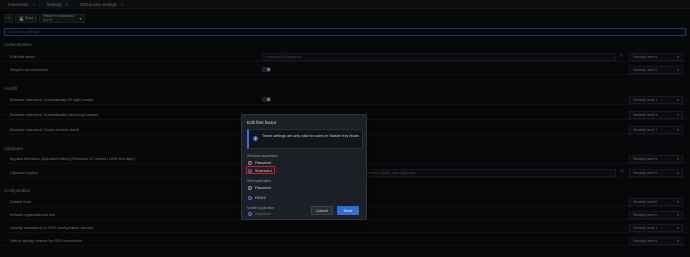 The width and height of the screenshot is (690, 257). I want to click on dialog-title: Edit first factor, so click(262, 122).